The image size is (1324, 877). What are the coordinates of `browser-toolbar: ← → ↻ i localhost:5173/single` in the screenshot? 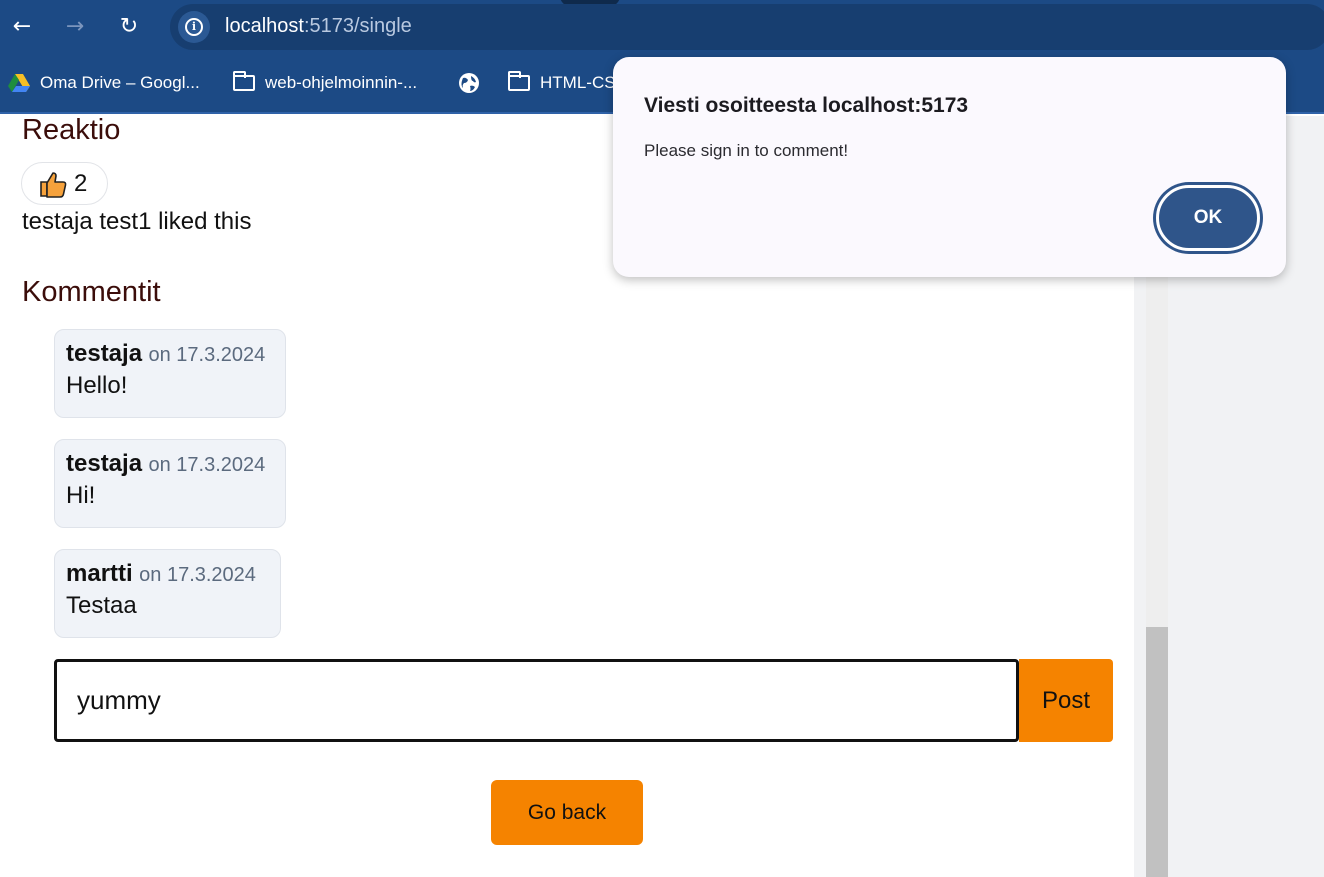 It's located at (662, 27).